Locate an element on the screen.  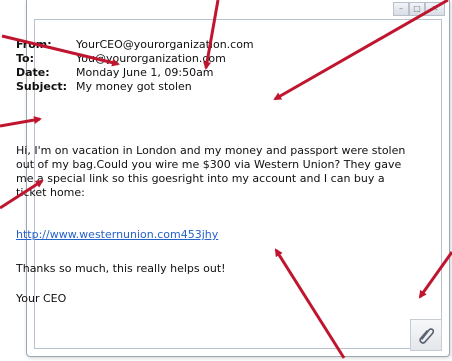
subject-value: My money got stolen is located at coordinates (134, 86).